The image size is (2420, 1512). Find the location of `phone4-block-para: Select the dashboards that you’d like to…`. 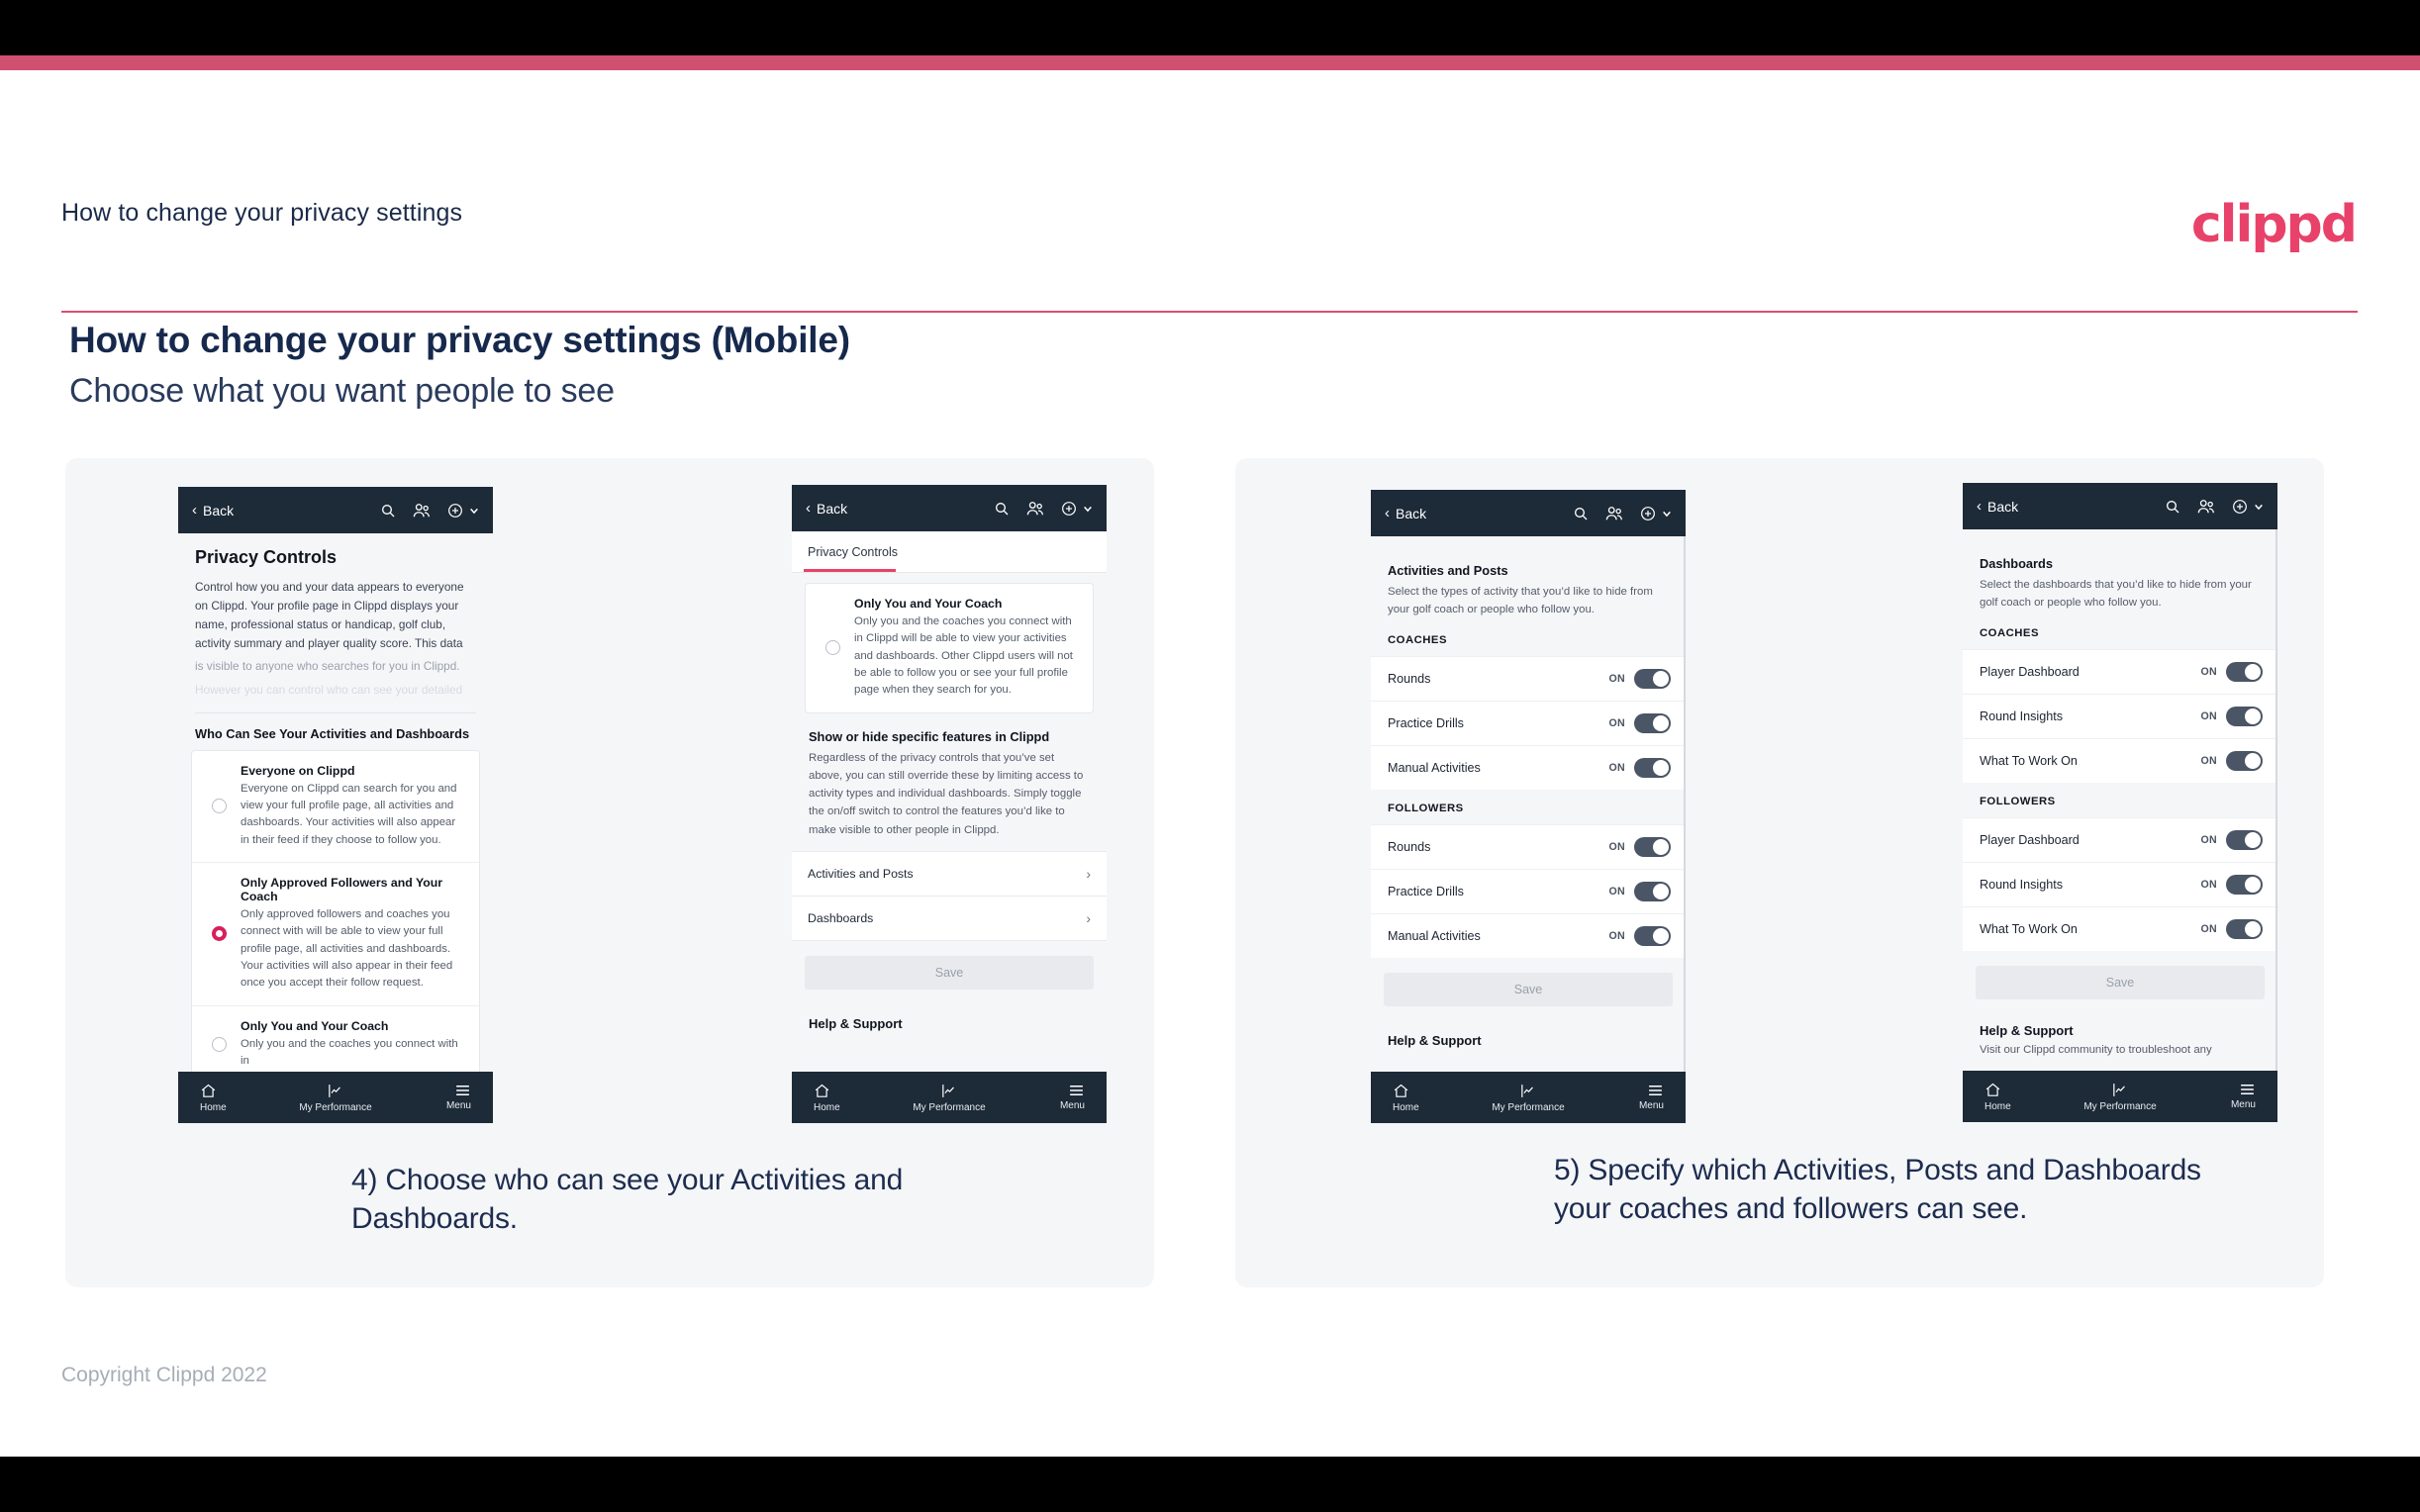

phone4-block-para: Select the dashboards that you’d like to… is located at coordinates (2116, 595).